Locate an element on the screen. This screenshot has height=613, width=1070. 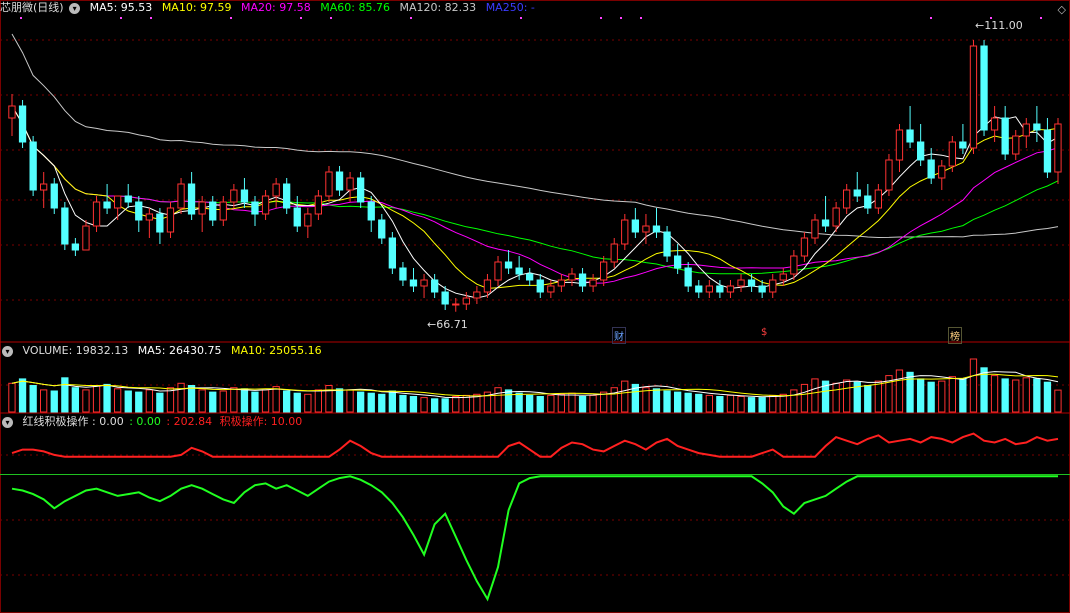
indicator-red-line is located at coordinates (535, 445).